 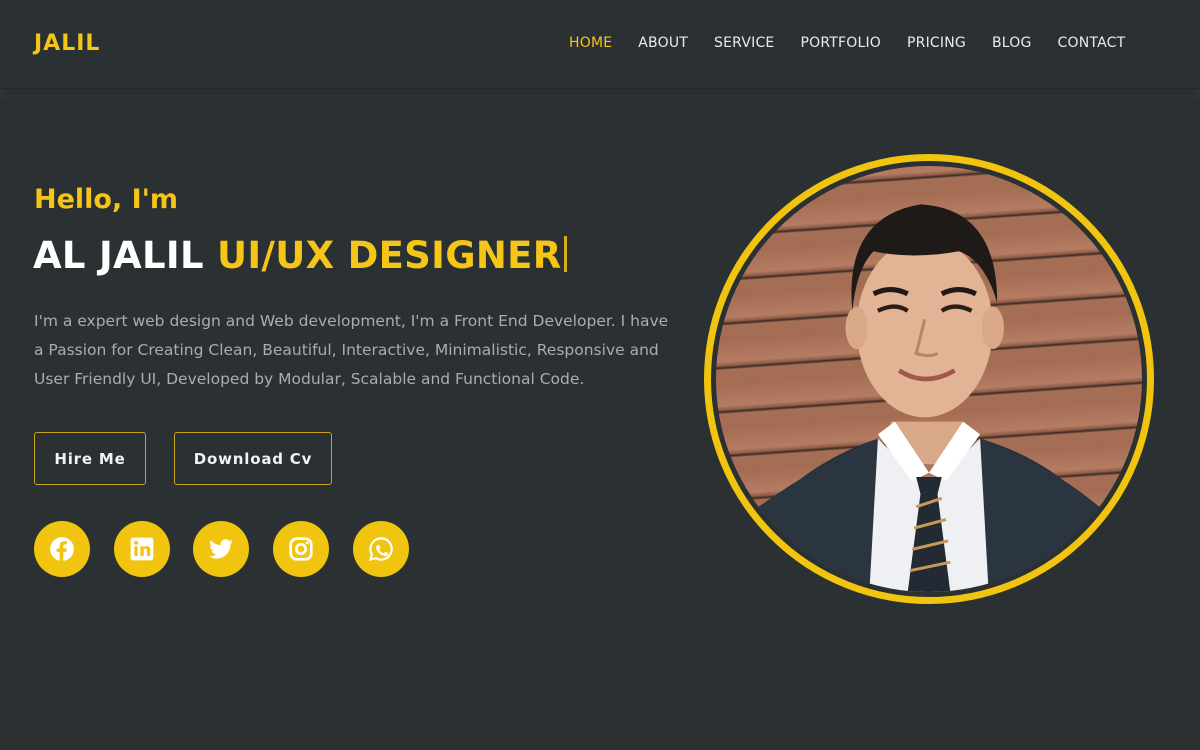 What do you see at coordinates (590, 43) in the screenshot?
I see `nav-home: HOME` at bounding box center [590, 43].